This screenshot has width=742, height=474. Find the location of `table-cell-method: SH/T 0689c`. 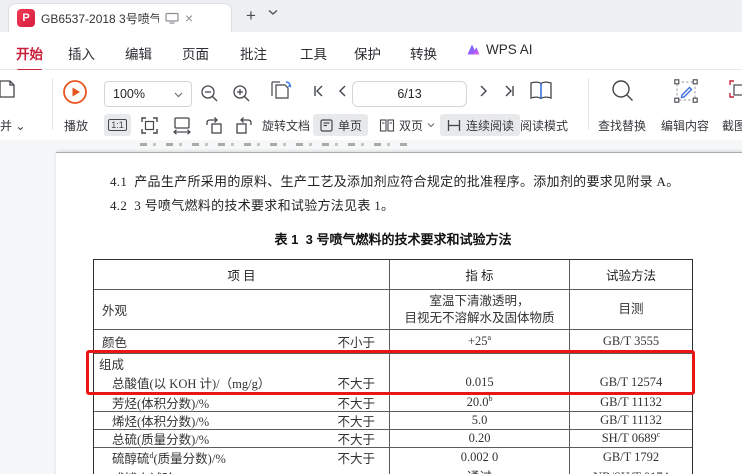

table-cell-method: SH/T 0689c is located at coordinates (631, 438).